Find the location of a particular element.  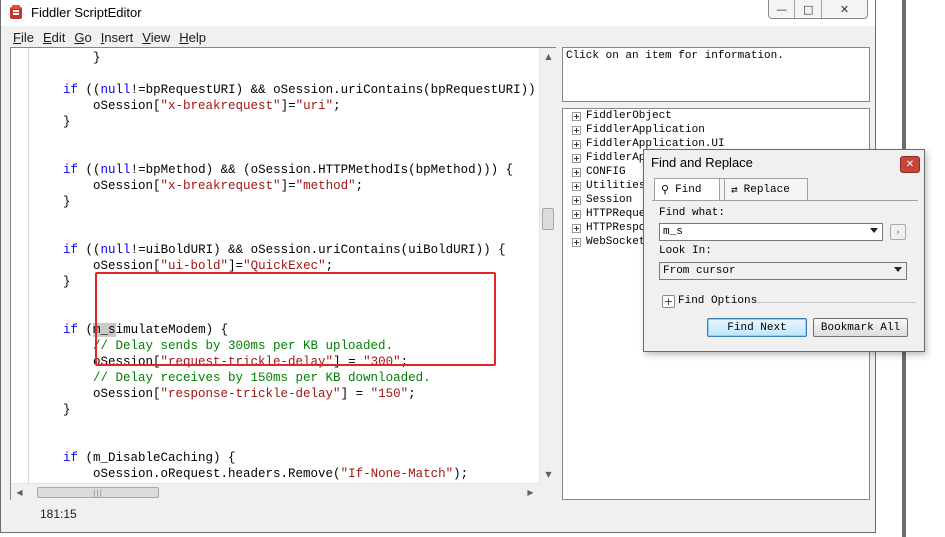

horizontal-scroll-thumb: ||| is located at coordinates (98, 492).